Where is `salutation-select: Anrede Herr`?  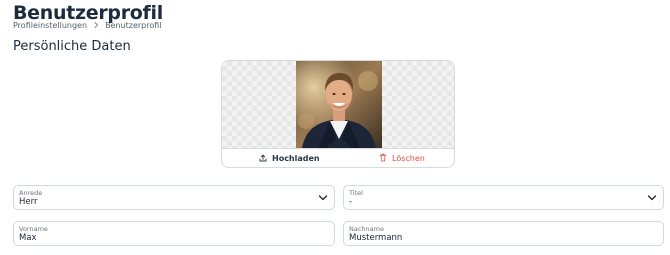
salutation-select: Anrede Herr is located at coordinates (174, 197).